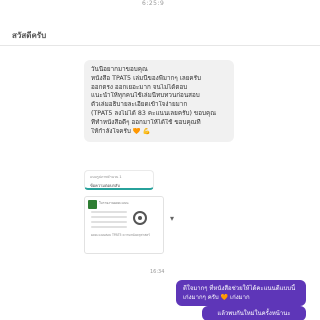 The image size is (320, 320). What do you see at coordinates (29, 35) in the screenshot?
I see `chat-title: สวัสดีครับ` at bounding box center [29, 35].